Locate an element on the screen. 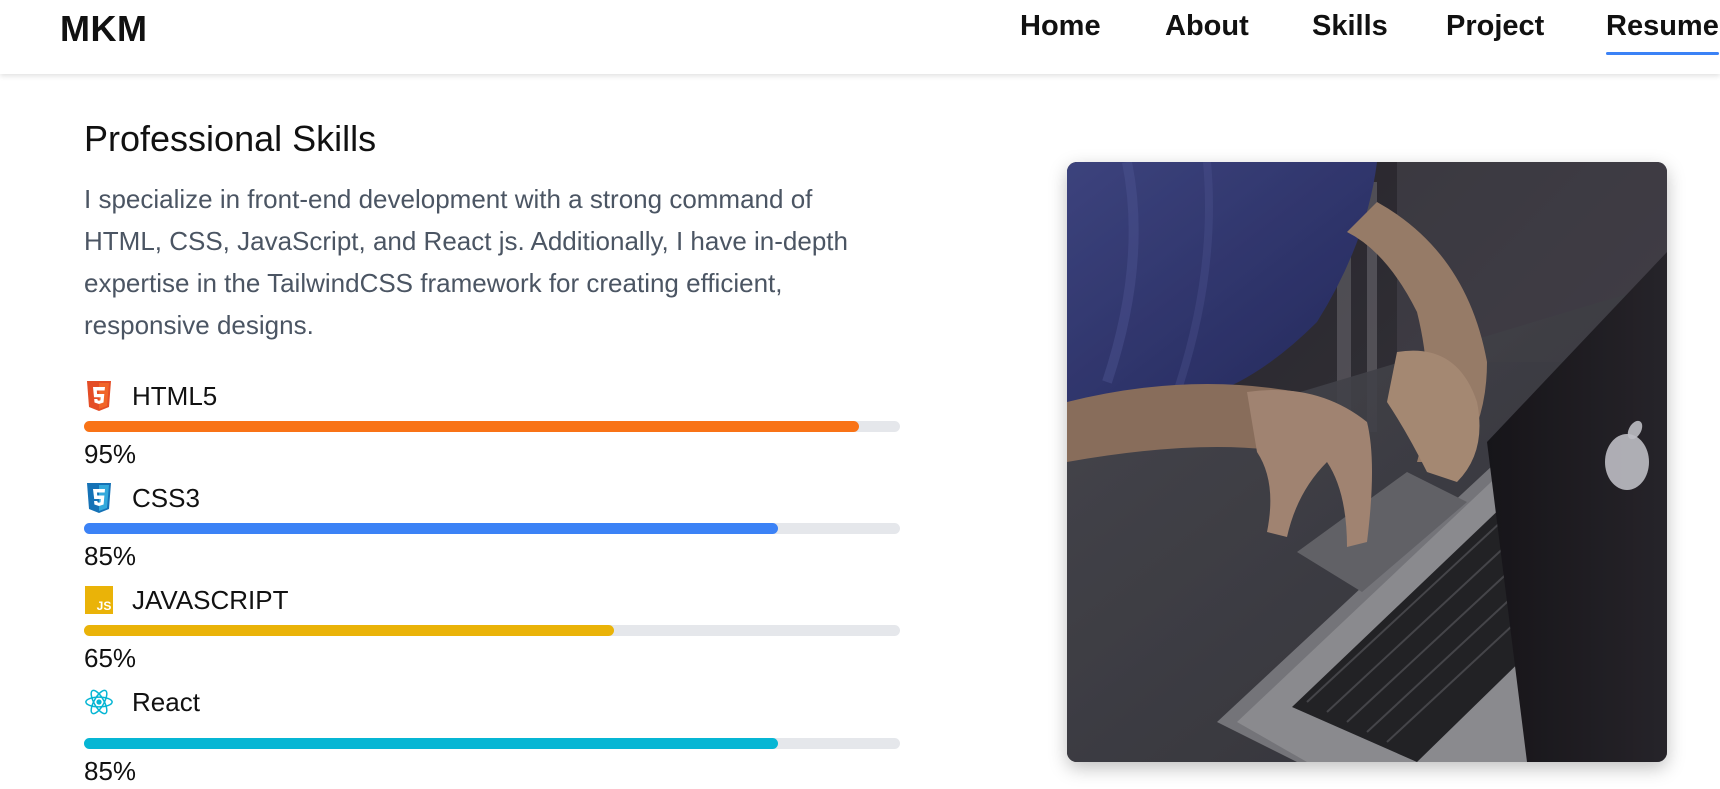  skill-name: JAVASCRIPT is located at coordinates (210, 599).